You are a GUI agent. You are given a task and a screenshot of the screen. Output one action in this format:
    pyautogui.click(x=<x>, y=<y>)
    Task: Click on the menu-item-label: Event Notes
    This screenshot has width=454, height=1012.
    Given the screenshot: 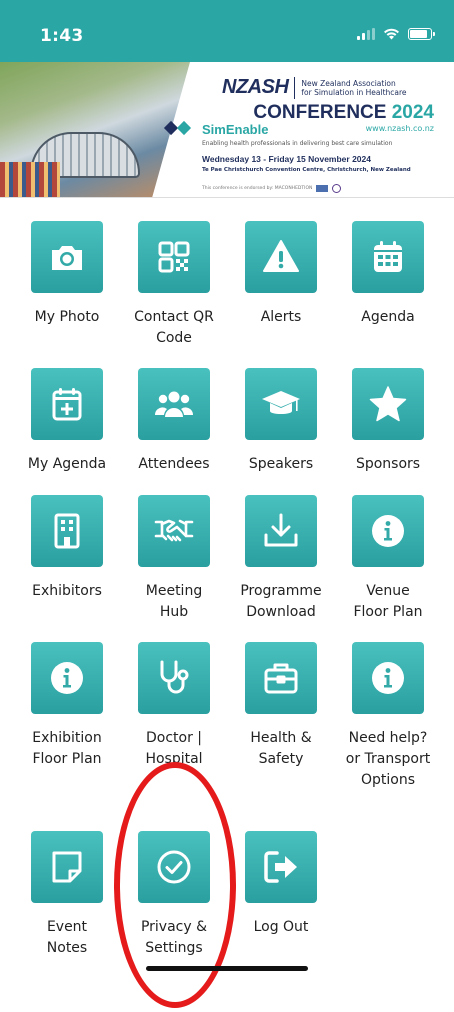 What is the action you would take?
    pyautogui.click(x=67, y=937)
    